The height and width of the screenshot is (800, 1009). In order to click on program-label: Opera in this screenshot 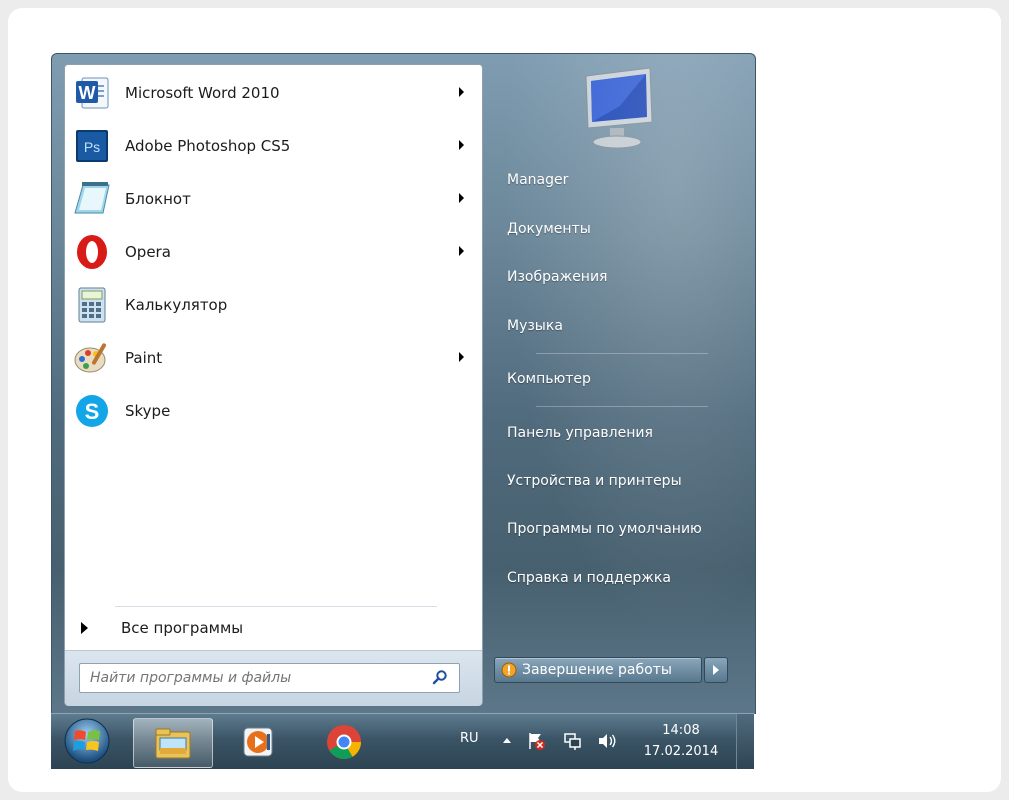, I will do `click(148, 252)`.